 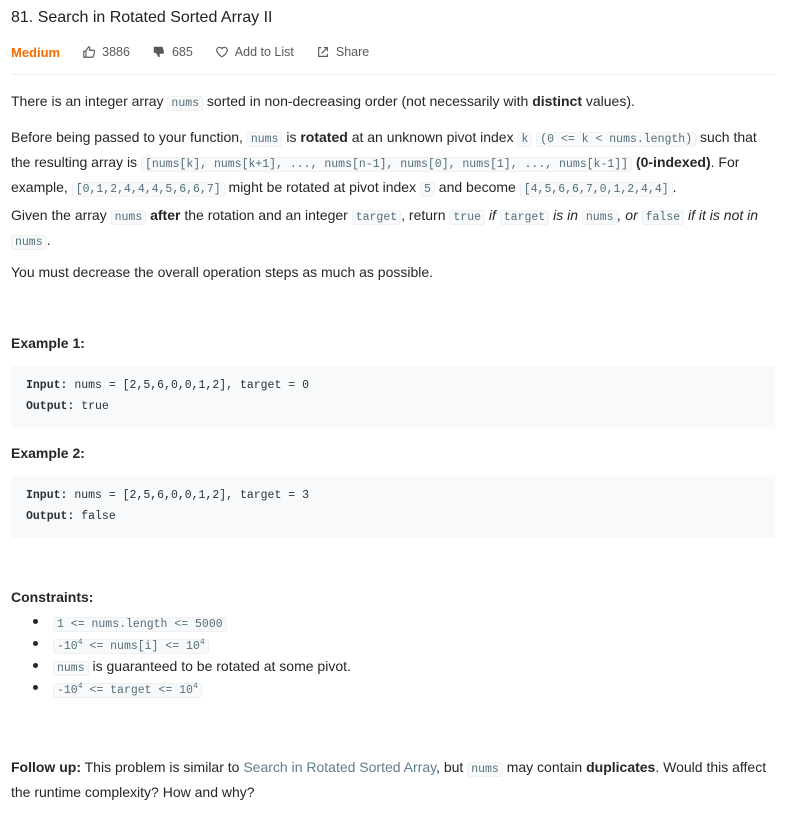 I want to click on header-divider, so click(x=393, y=74).